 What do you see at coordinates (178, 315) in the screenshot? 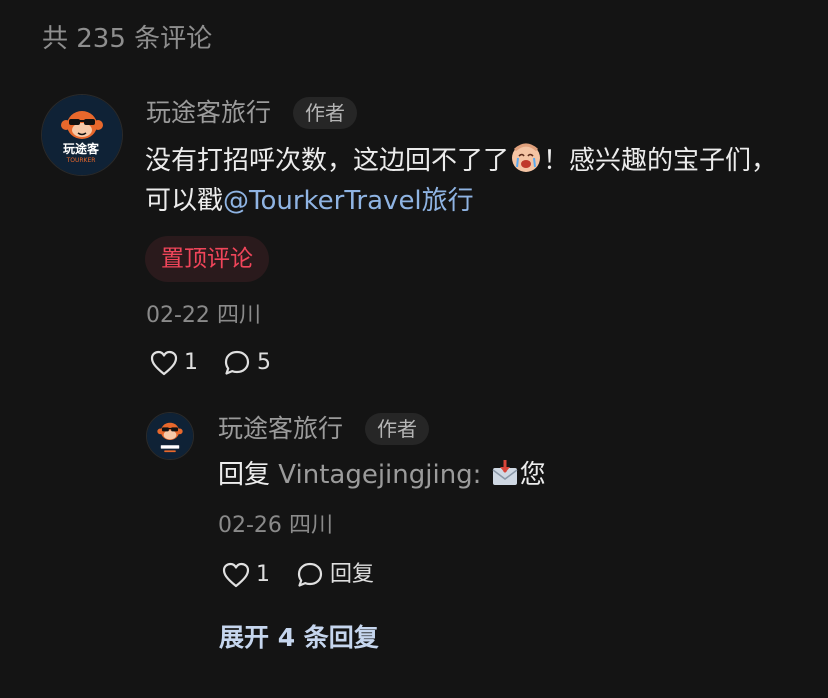
I see `comment-date: 02-22` at bounding box center [178, 315].